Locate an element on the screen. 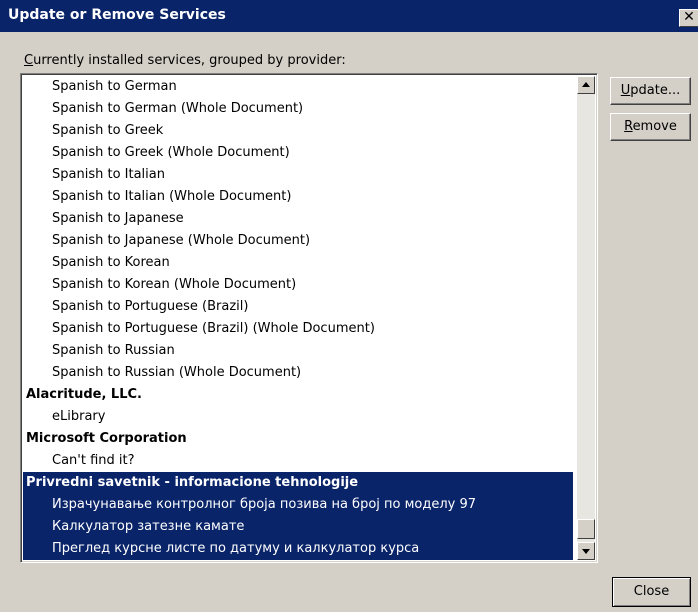 Image resolution: width=698 pixels, height=612 pixels. remove-button: Remove is located at coordinates (650, 127).